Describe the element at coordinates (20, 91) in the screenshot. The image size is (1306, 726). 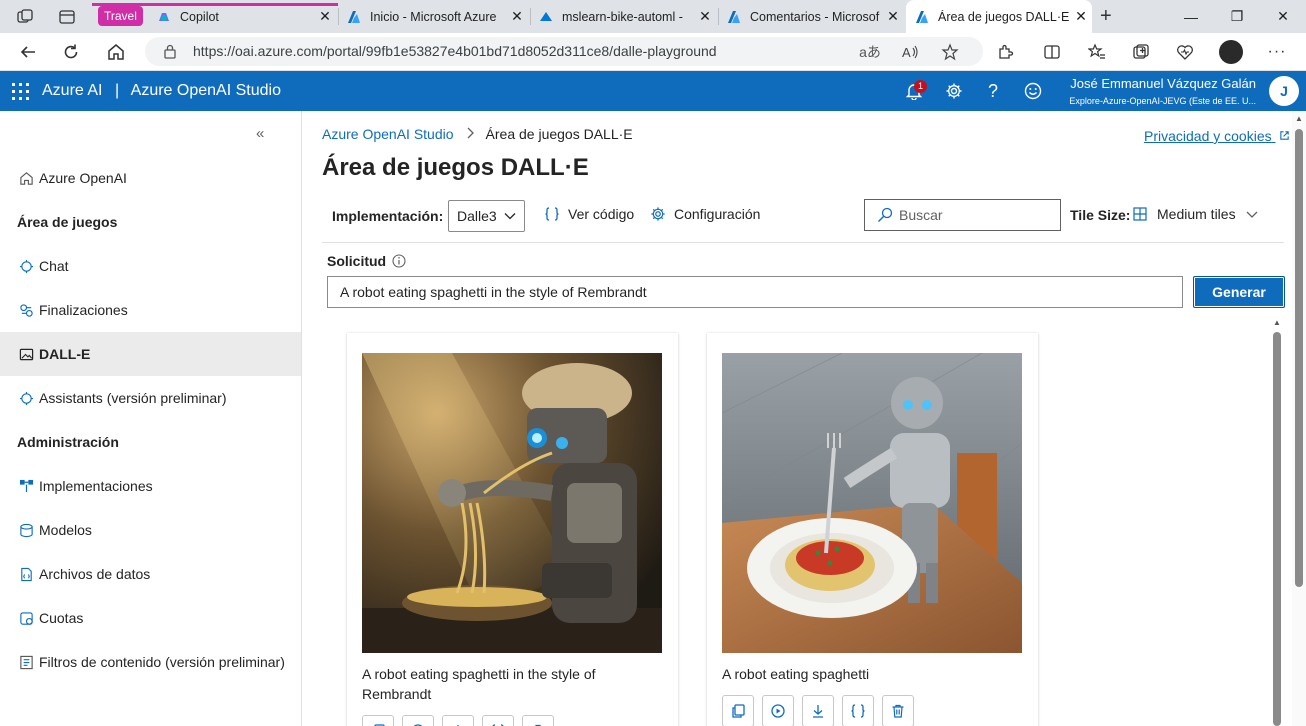
I see `app-launcher-icon` at that location.